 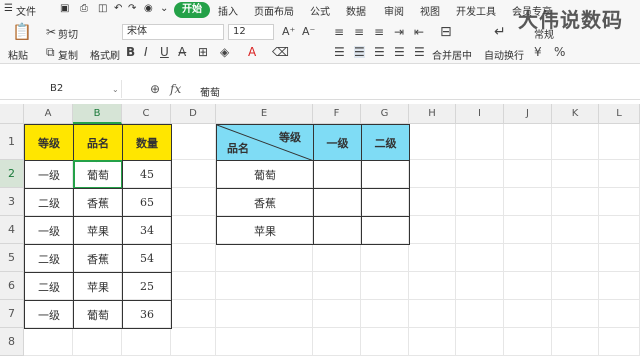 What do you see at coordinates (430, 10) in the screenshot?
I see `tab-view: 视图` at bounding box center [430, 10].